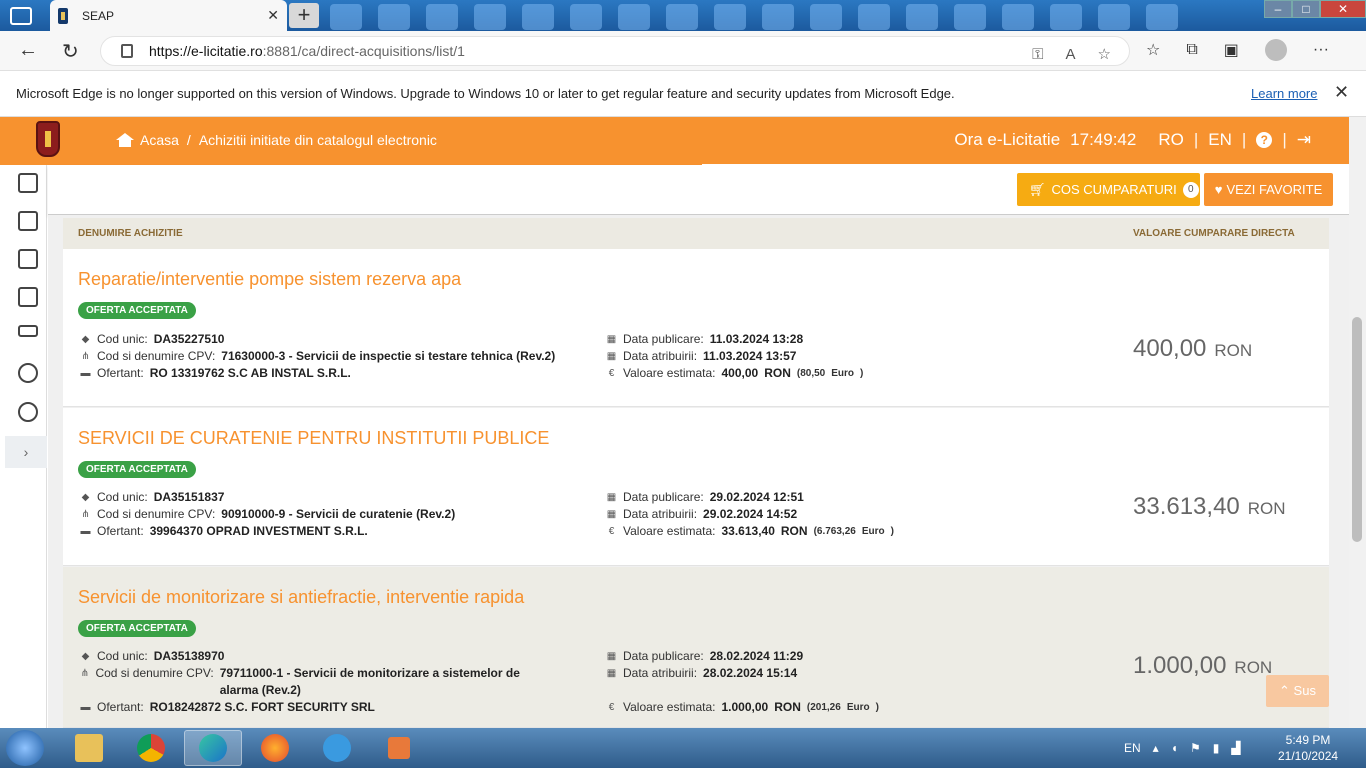  I want to click on more-menu-icon: ···, so click(1321, 50).